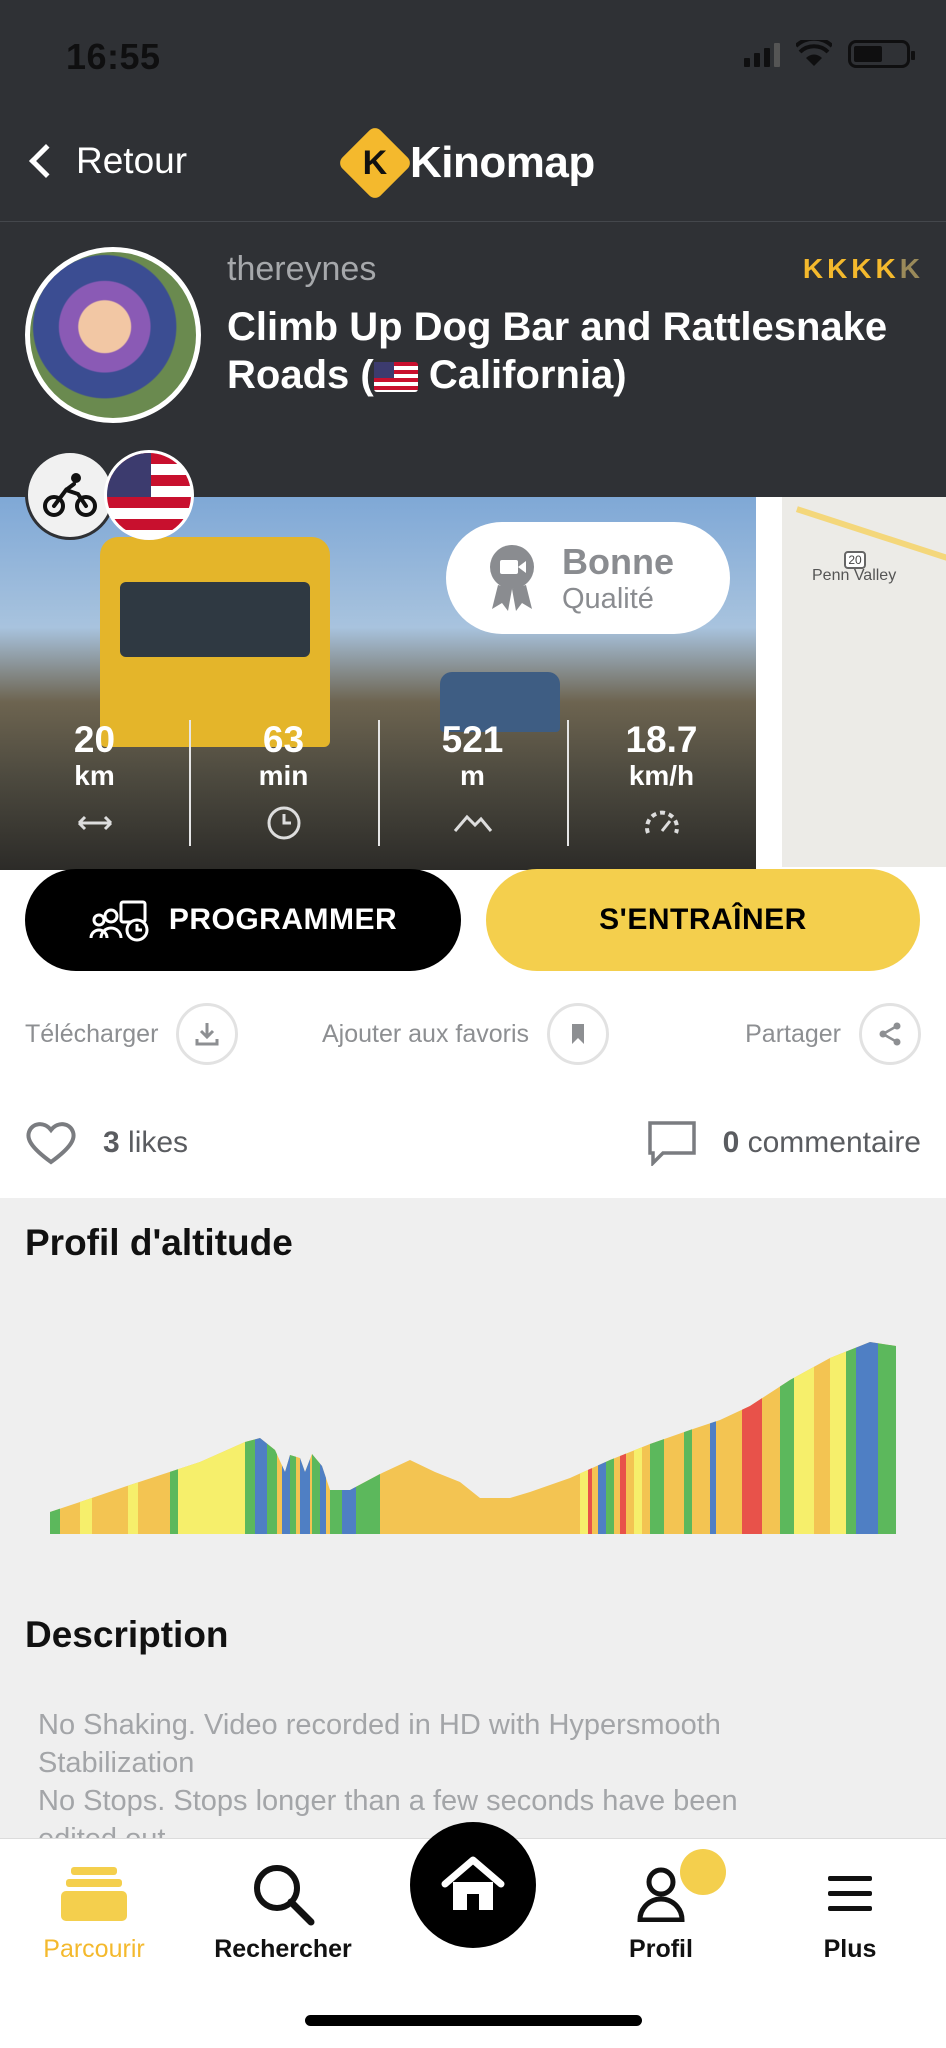 The width and height of the screenshot is (946, 2048). I want to click on battery-icon, so click(881, 54).